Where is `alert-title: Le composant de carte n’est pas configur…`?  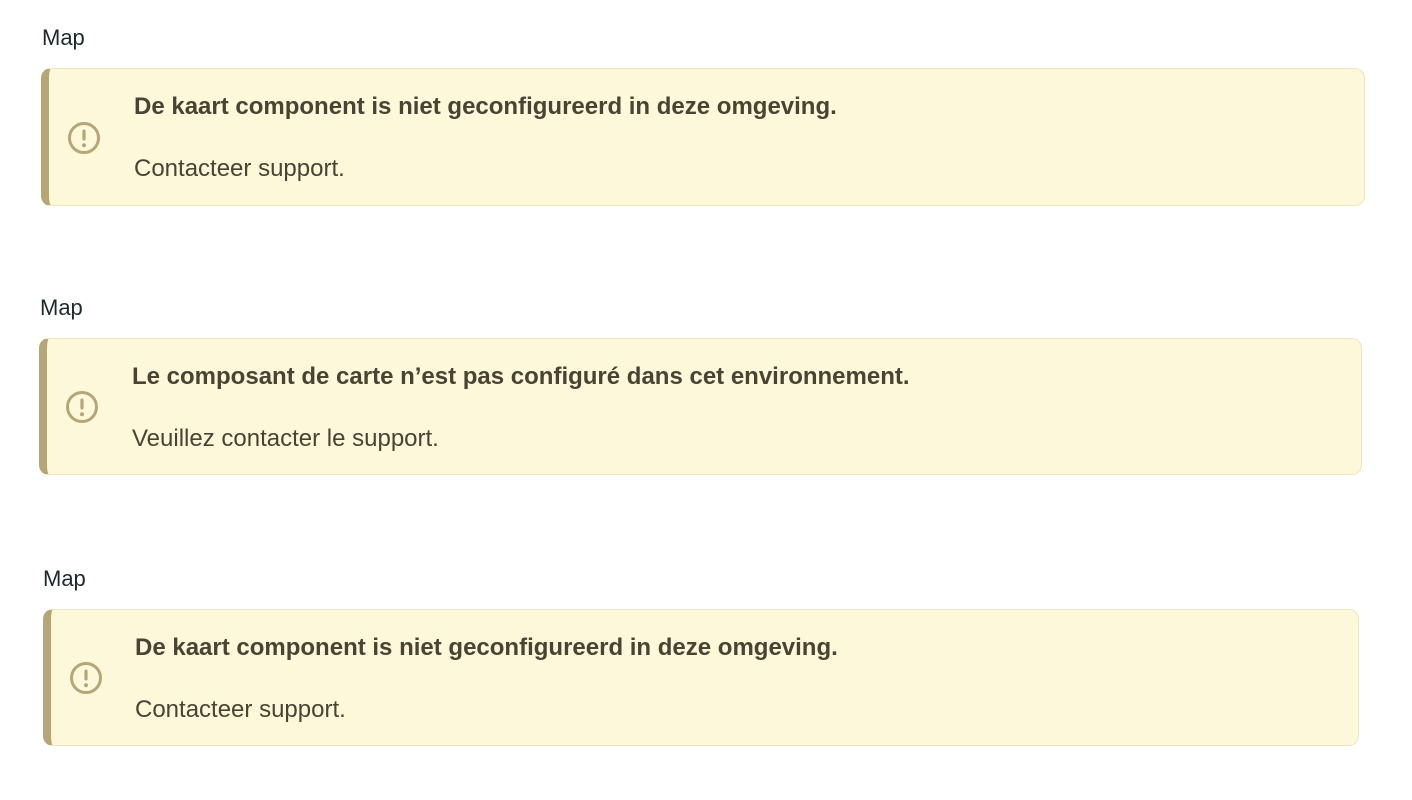
alert-title: Le composant de carte n’est pas configur… is located at coordinates (521, 376).